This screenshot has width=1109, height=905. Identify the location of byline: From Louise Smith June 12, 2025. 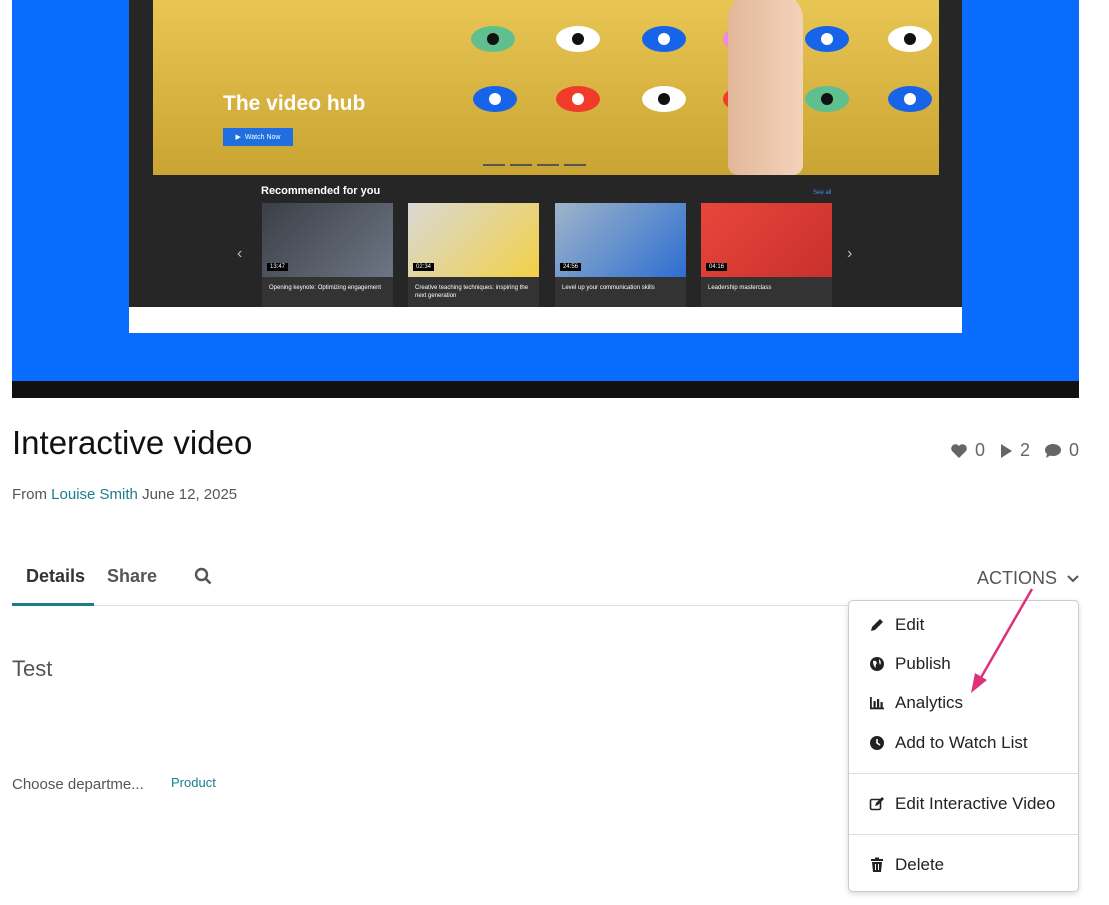
(124, 494).